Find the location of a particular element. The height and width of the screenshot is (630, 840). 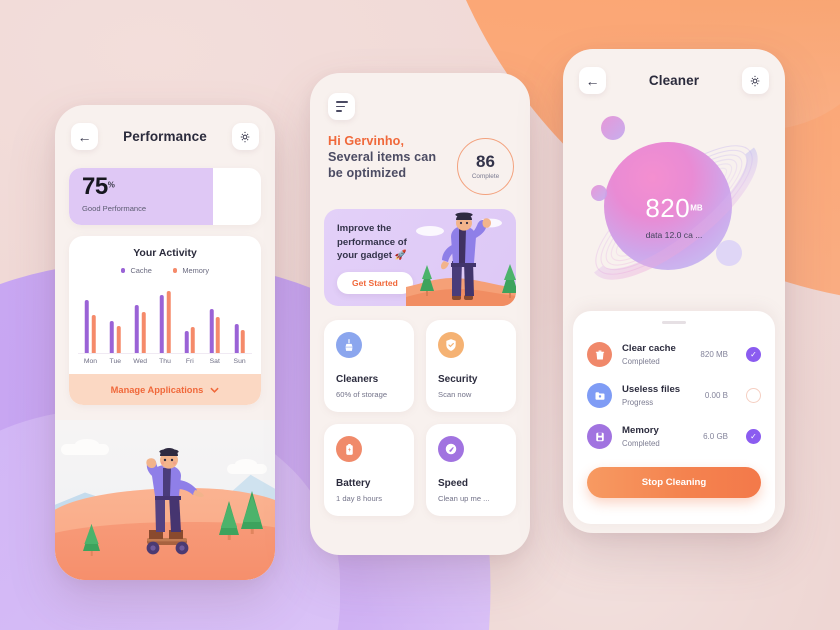

completion-value: 86 is located at coordinates (485, 161).